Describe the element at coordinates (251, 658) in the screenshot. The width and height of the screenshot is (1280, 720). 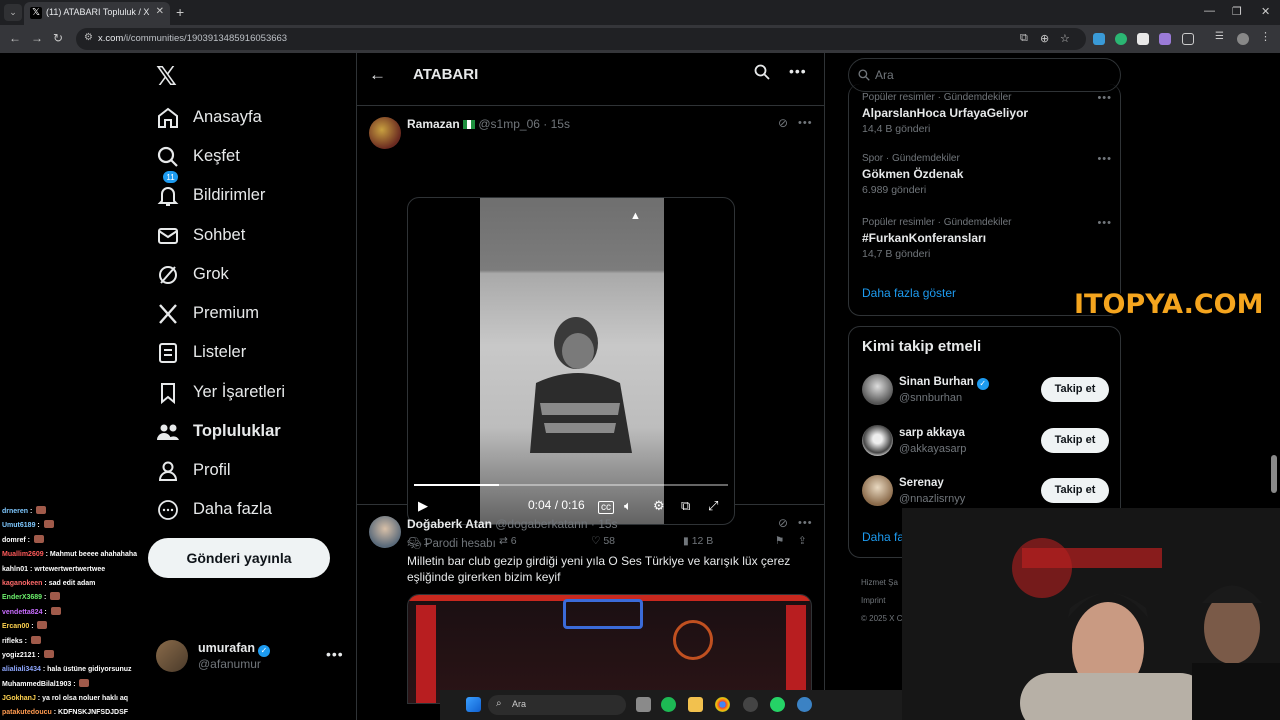
I see `account-switcher: umurafan ✓ @afanumur •••` at that location.